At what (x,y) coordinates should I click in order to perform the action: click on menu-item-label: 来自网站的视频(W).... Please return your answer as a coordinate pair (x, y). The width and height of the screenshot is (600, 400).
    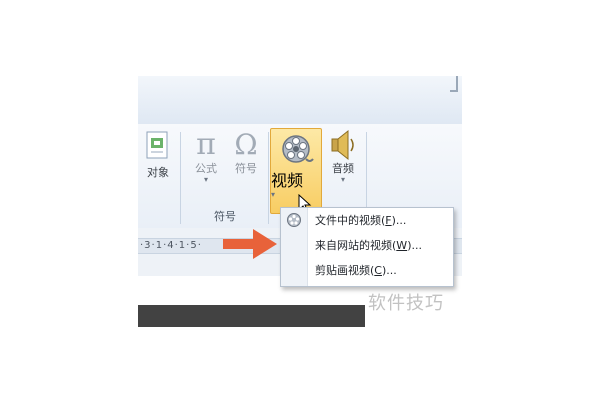
    Looking at the image, I should click on (368, 246).